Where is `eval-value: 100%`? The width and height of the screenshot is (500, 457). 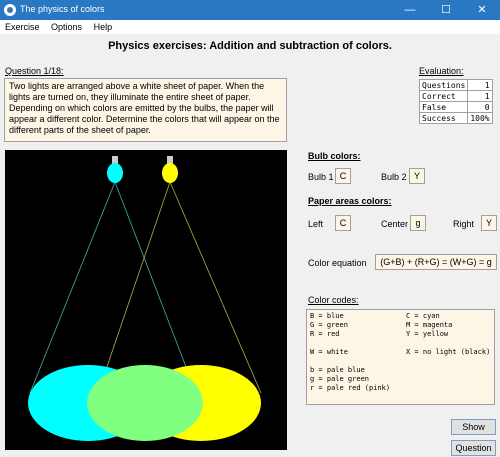 eval-value: 100% is located at coordinates (480, 118).